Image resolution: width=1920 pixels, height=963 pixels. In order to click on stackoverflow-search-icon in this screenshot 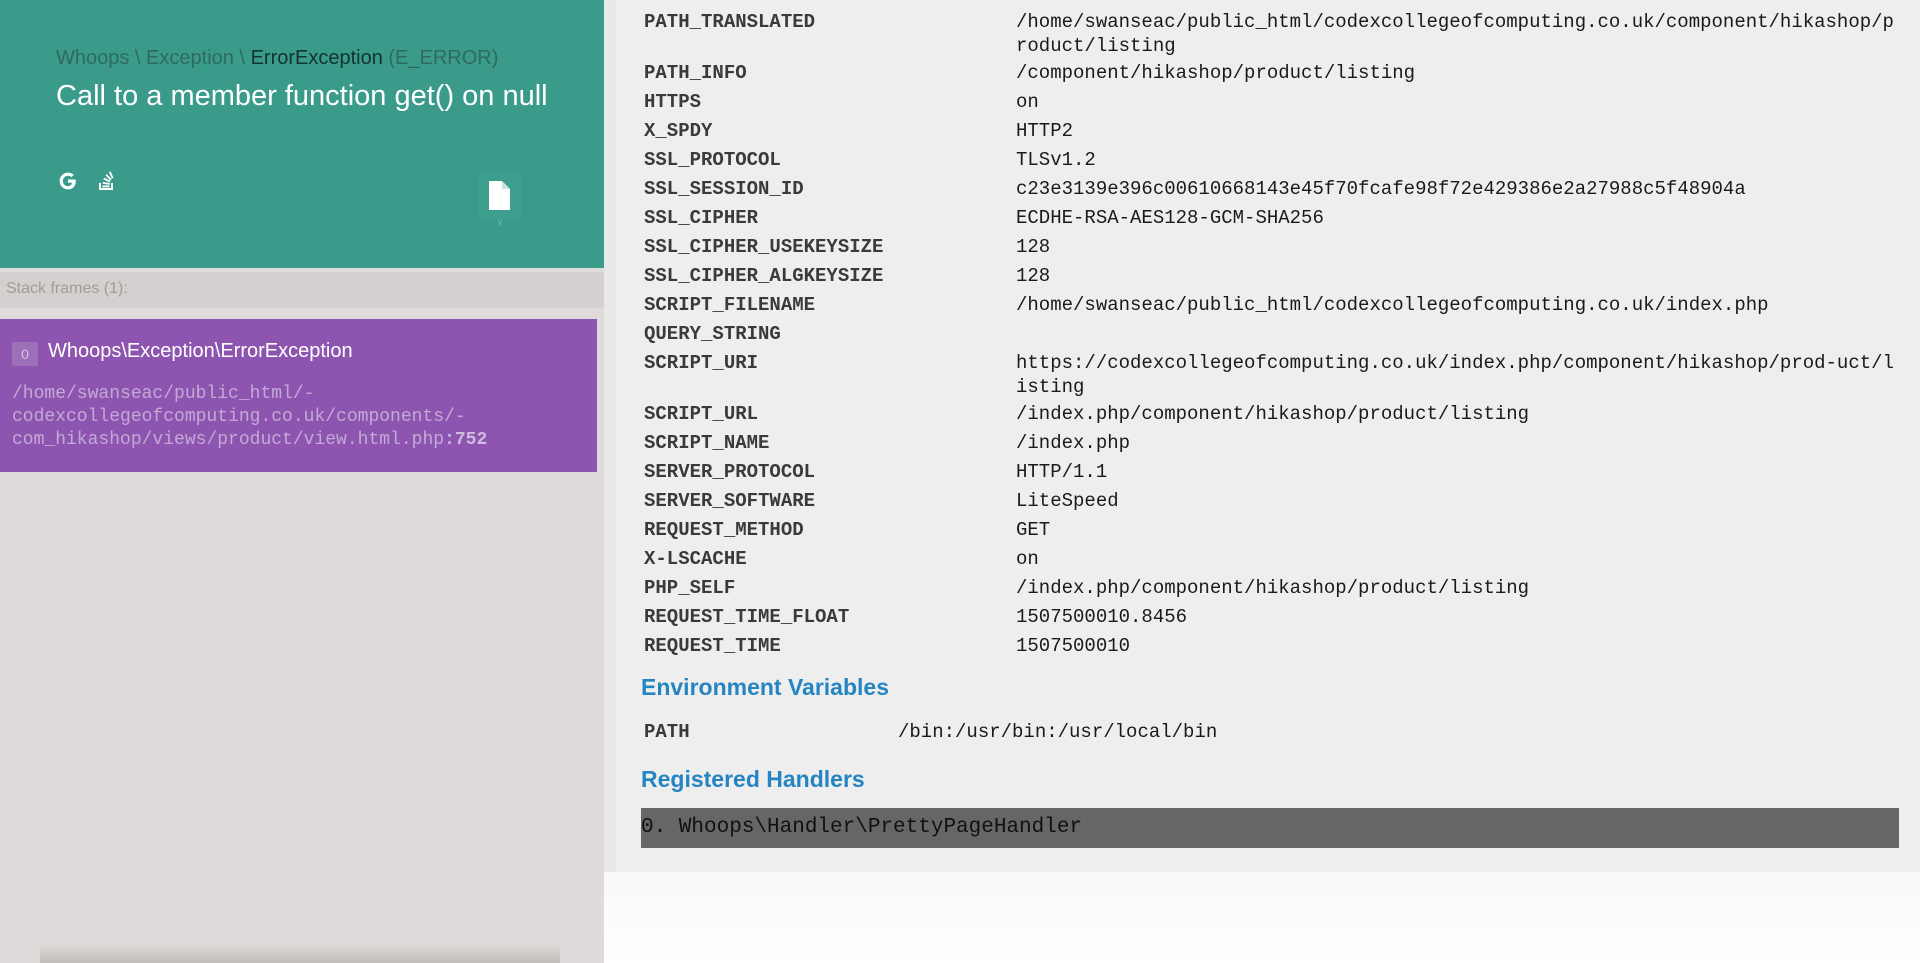, I will do `click(107, 183)`.